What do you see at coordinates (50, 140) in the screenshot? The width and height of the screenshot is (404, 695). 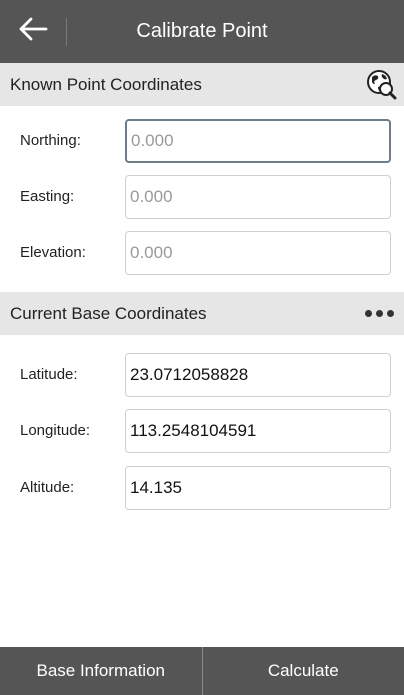 I see `northing-label: Northing:` at bounding box center [50, 140].